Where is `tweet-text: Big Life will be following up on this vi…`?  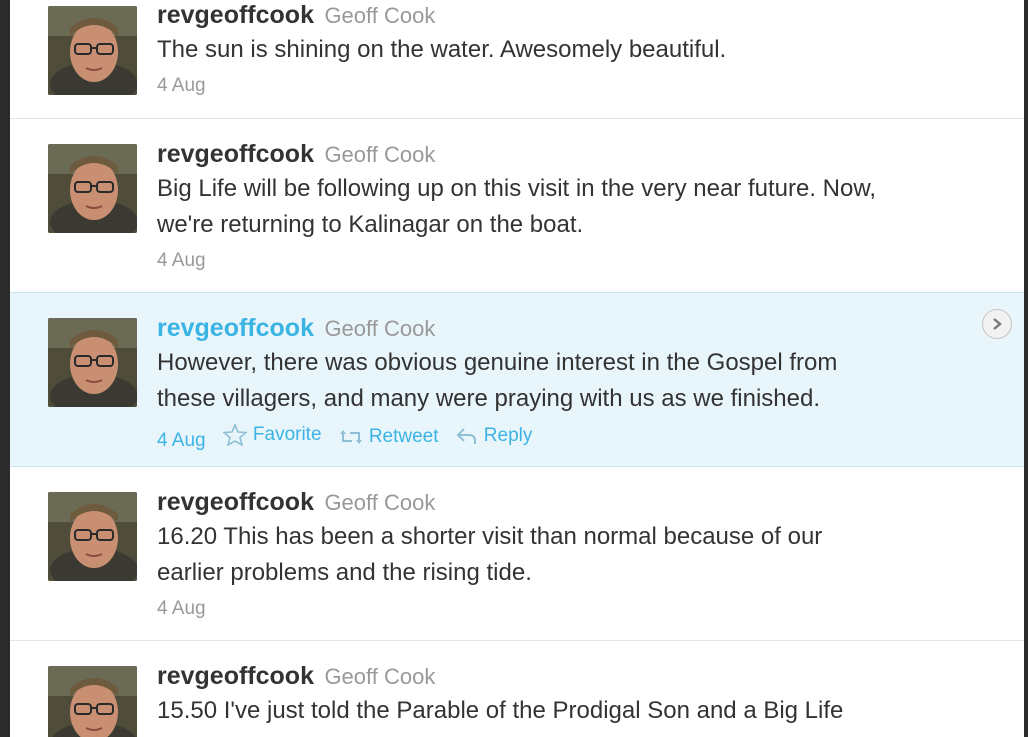
tweet-text: Big Life will be following up on this vi… is located at coordinates (570, 207).